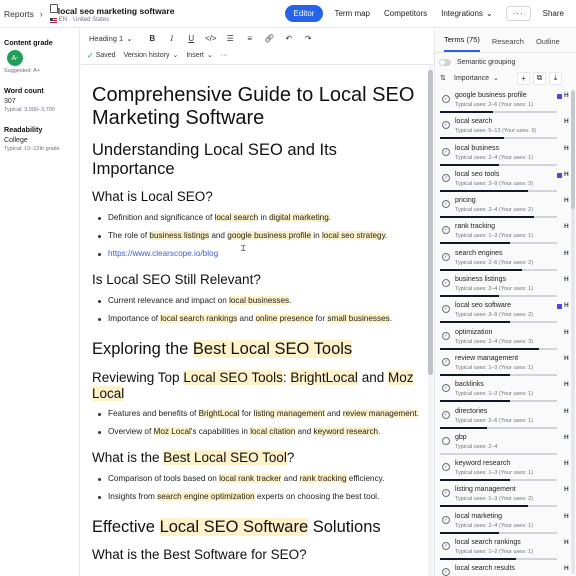  I want to click on breadcrumb-reports: Reports, so click(19, 14).